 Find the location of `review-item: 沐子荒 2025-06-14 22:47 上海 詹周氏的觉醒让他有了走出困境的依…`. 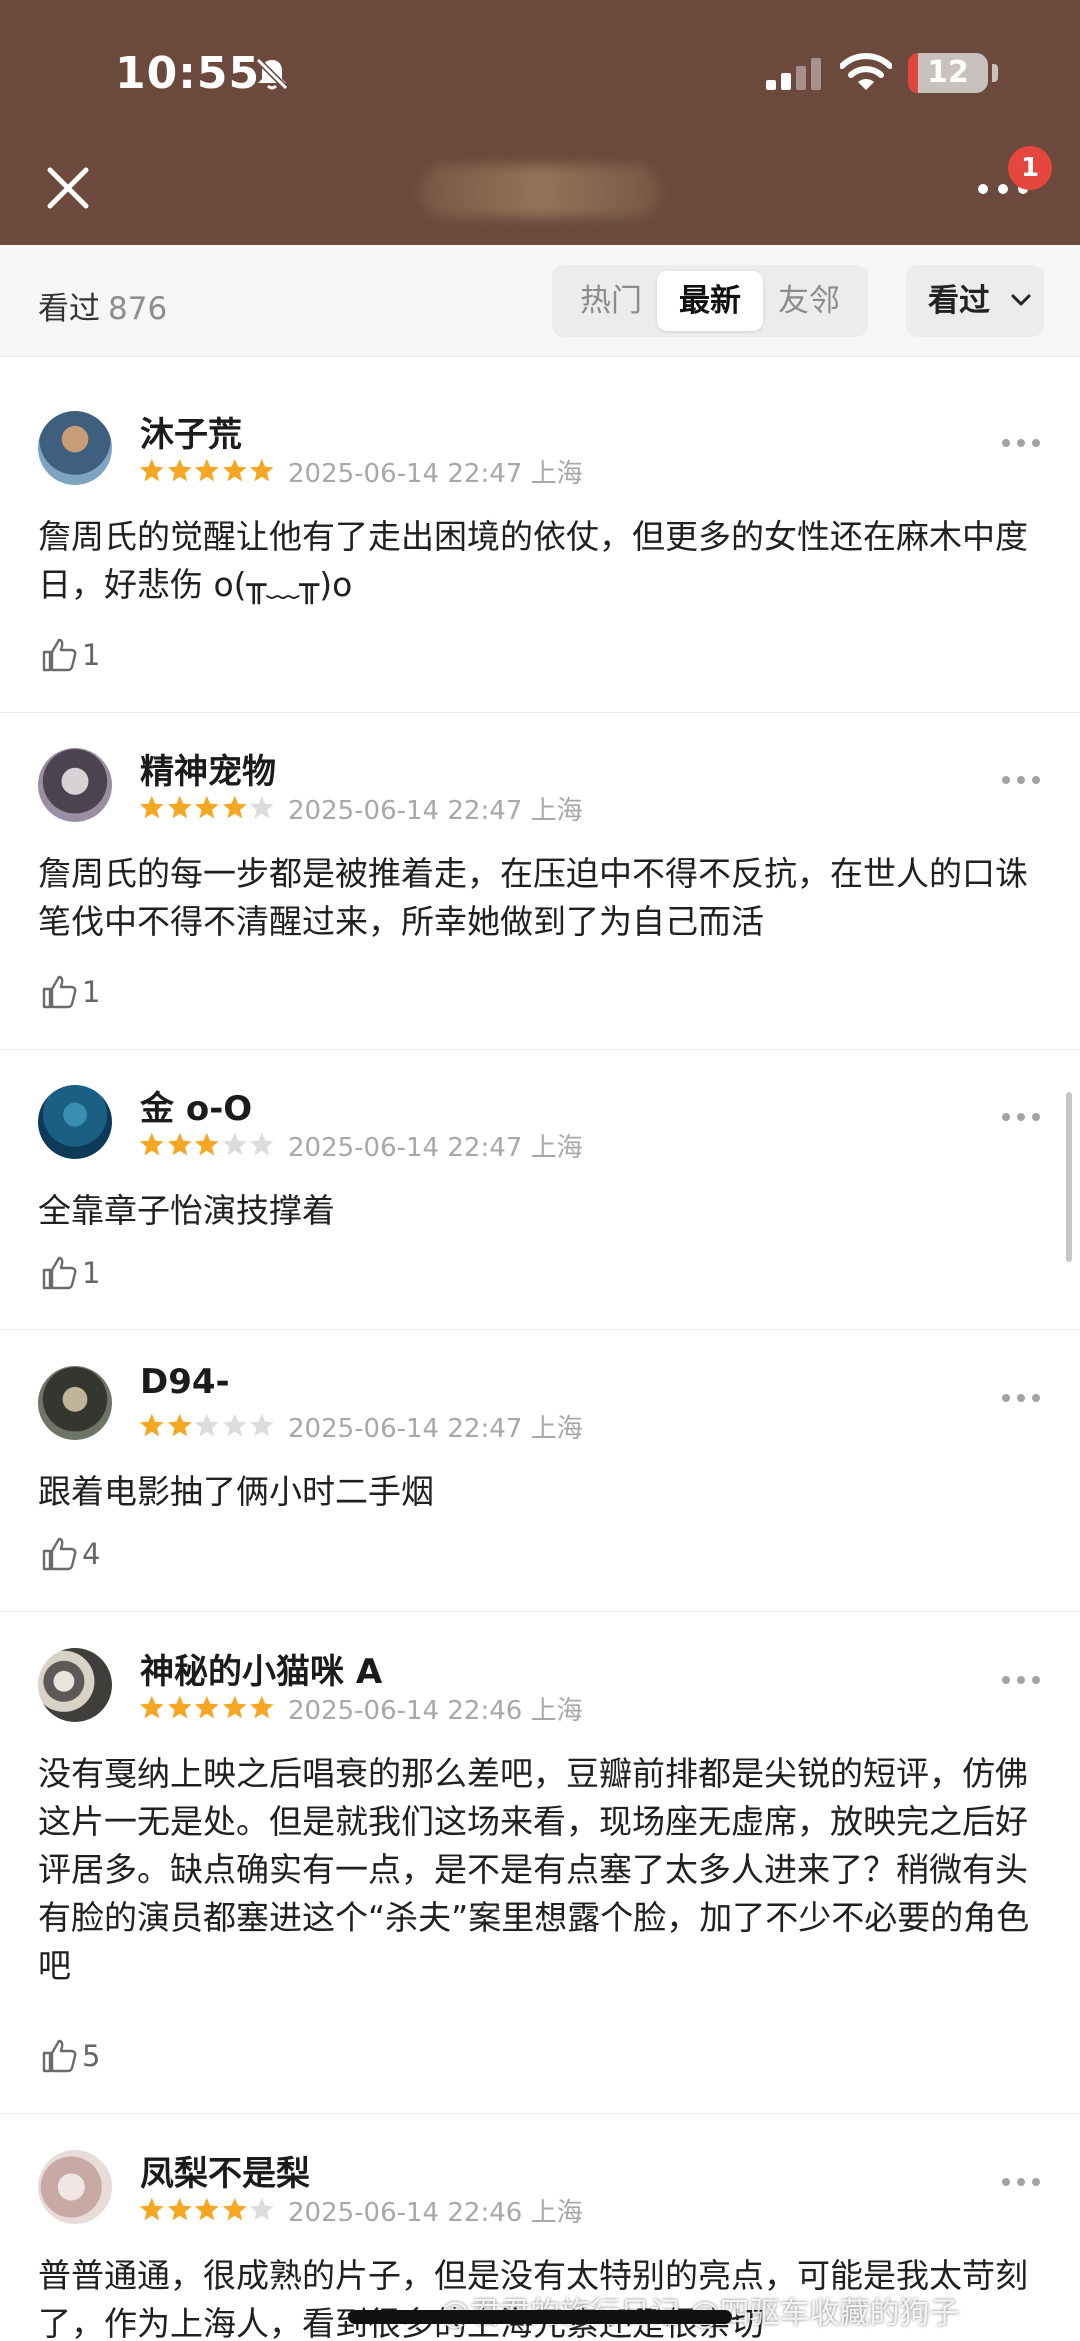

review-item: 沐子荒 2025-06-14 22:47 上海 詹周氏的觉醒让他有了走出困境的依… is located at coordinates (540, 562).